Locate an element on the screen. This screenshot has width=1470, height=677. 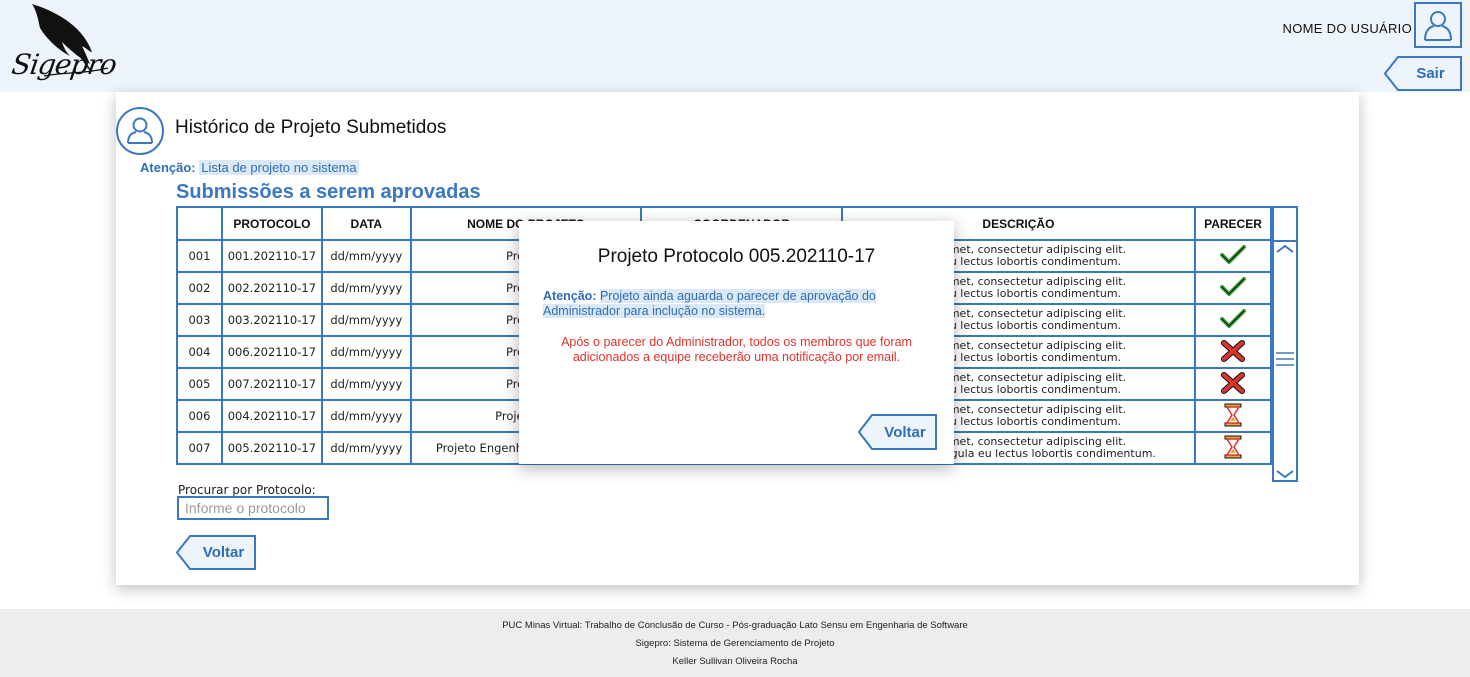
row-number: 006 is located at coordinates (199, 416).